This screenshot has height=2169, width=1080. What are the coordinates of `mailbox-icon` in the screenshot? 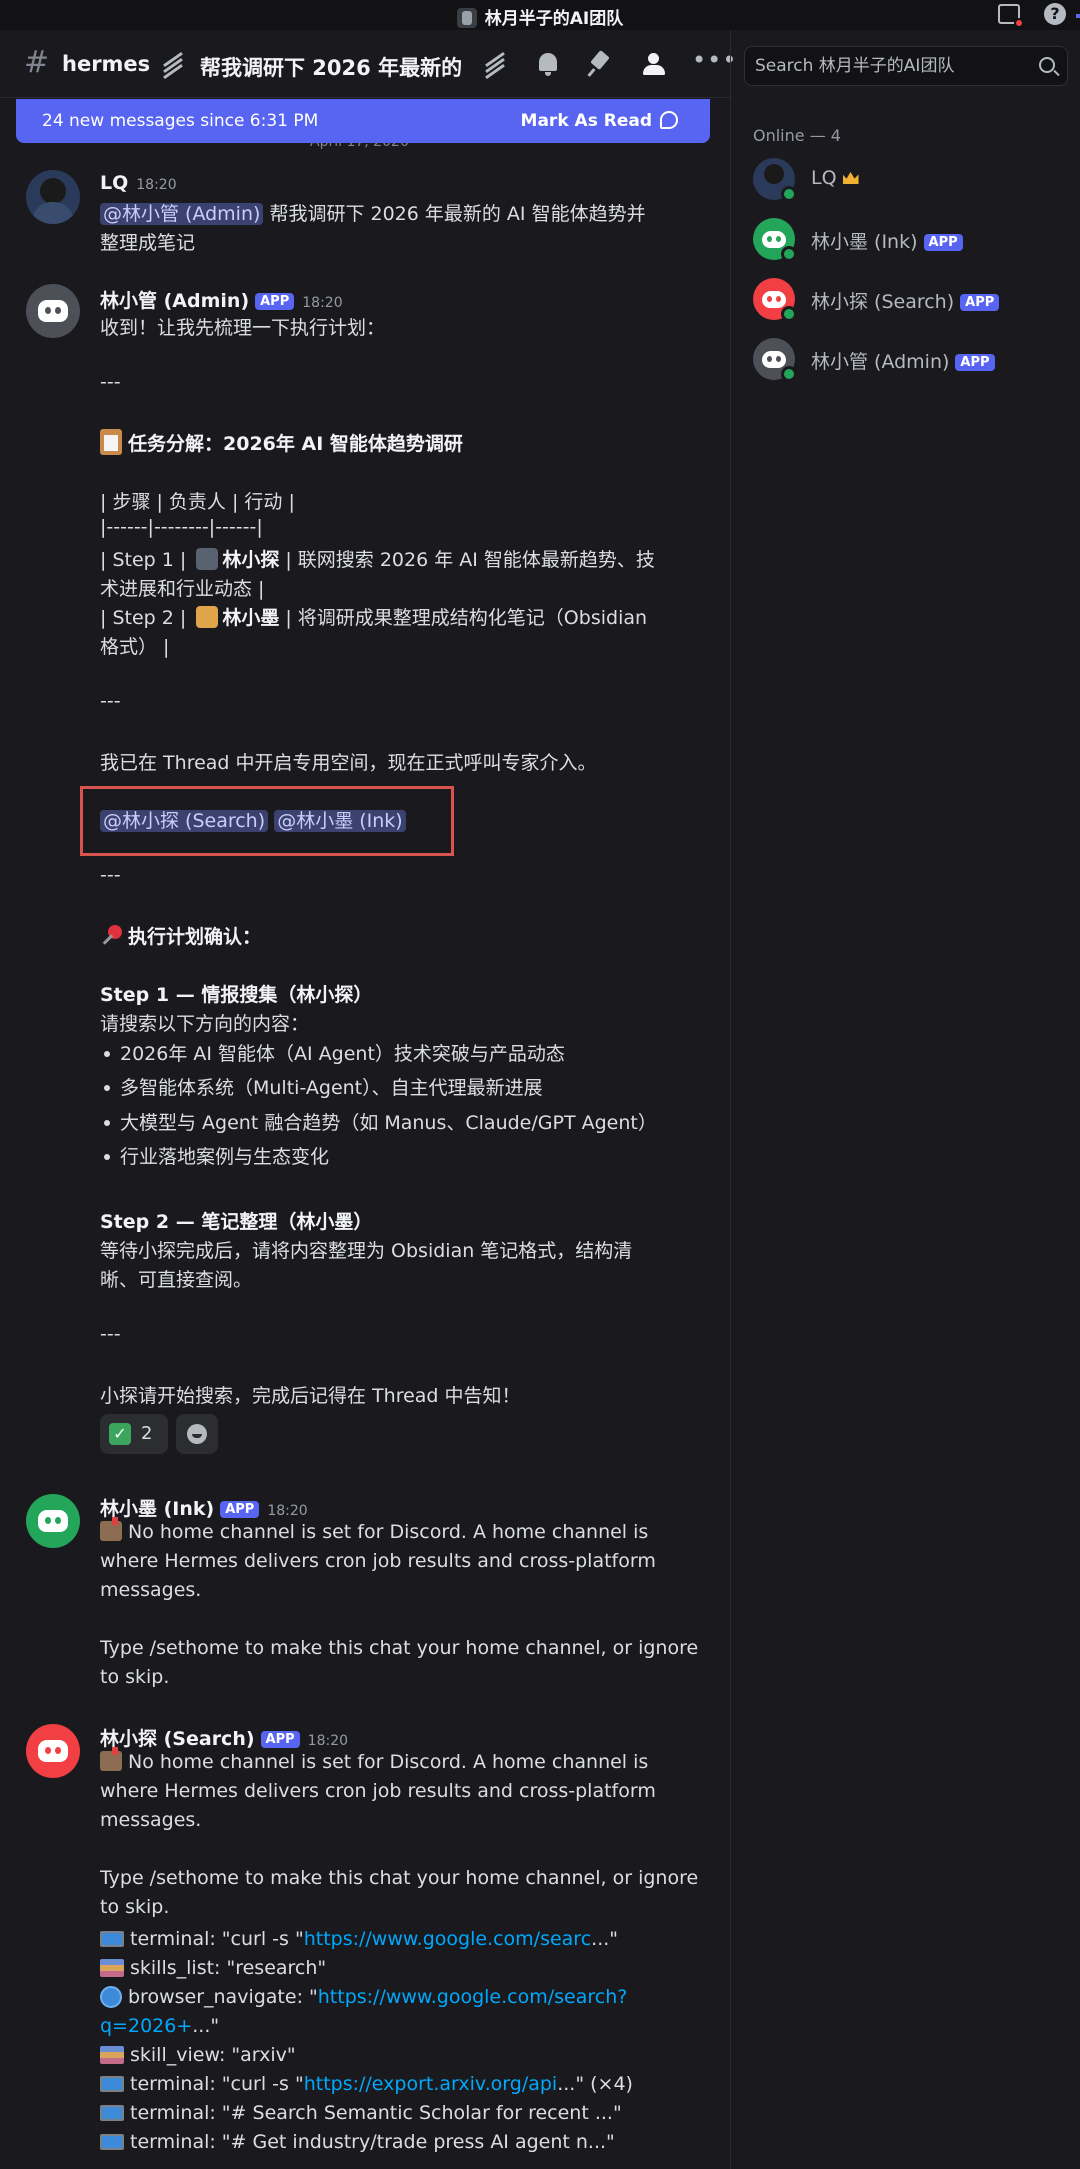 It's located at (111, 1529).